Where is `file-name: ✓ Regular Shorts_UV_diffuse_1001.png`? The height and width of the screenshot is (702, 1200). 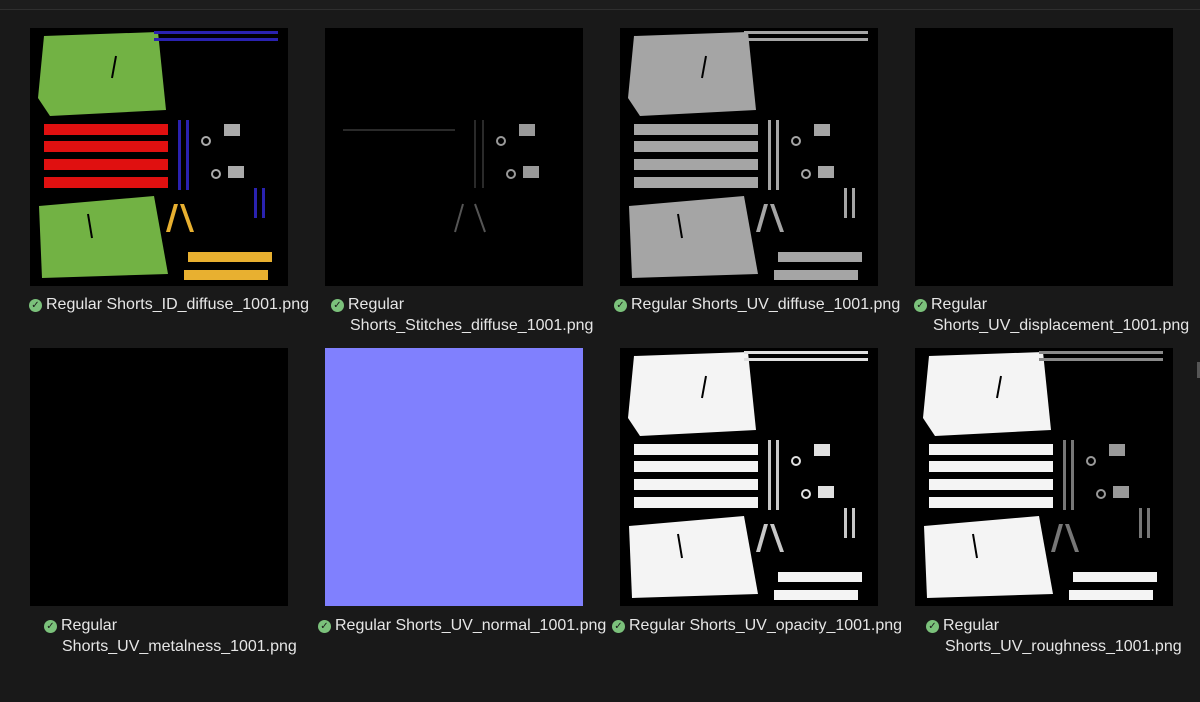
file-name: ✓ Regular Shorts_UV_diffuse_1001.png is located at coordinates (757, 304).